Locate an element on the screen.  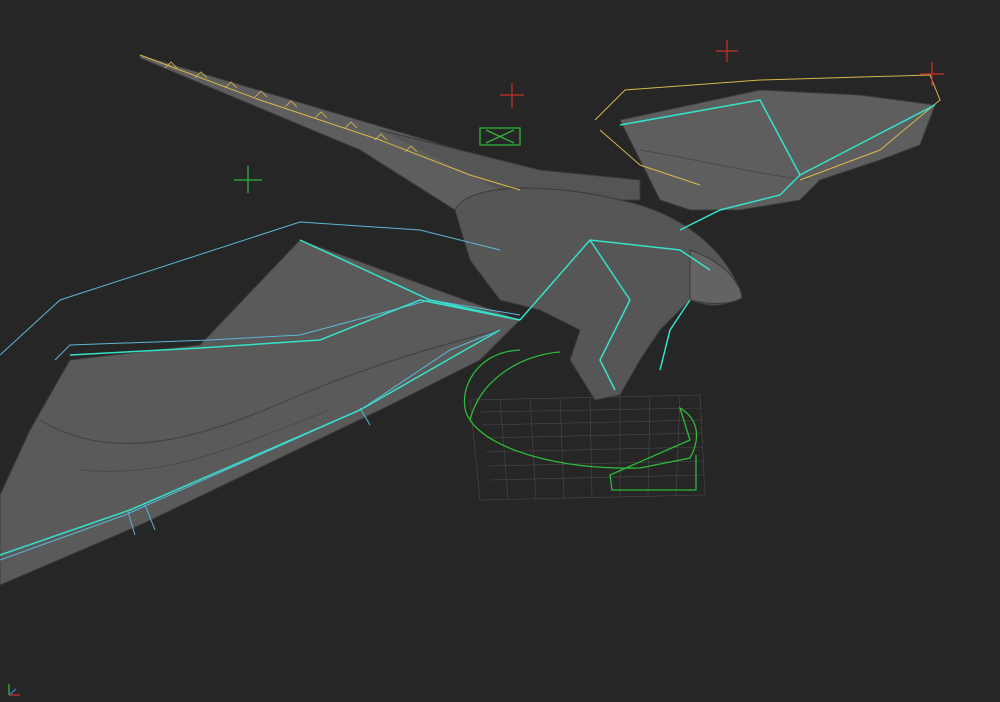
right-wing-mesh is located at coordinates (777, 150).